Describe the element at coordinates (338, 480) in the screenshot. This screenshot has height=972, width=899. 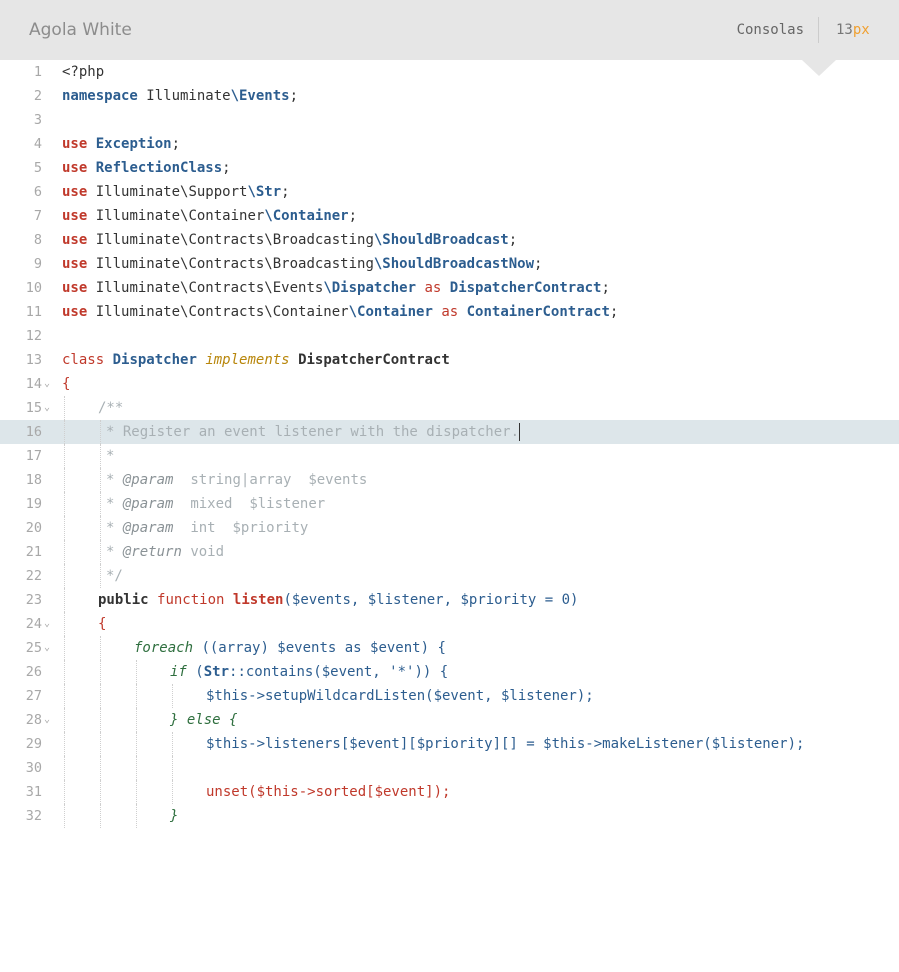
I see `token: $events` at that location.